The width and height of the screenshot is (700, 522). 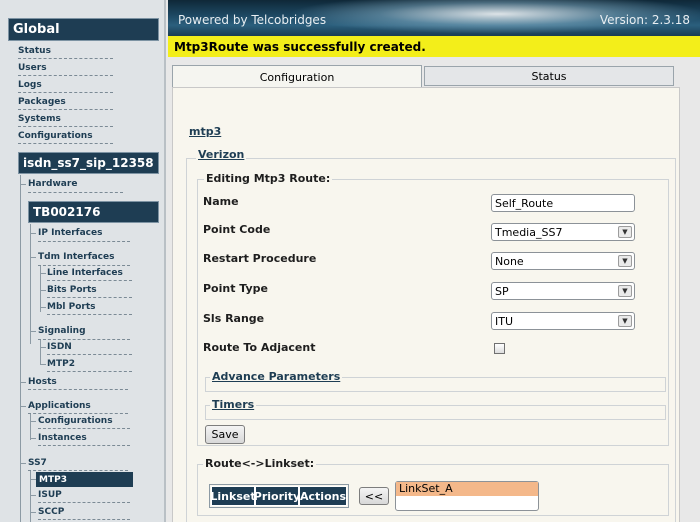 What do you see at coordinates (221, 154) in the screenshot?
I see `breadcrumb-verizon: Verizon` at bounding box center [221, 154].